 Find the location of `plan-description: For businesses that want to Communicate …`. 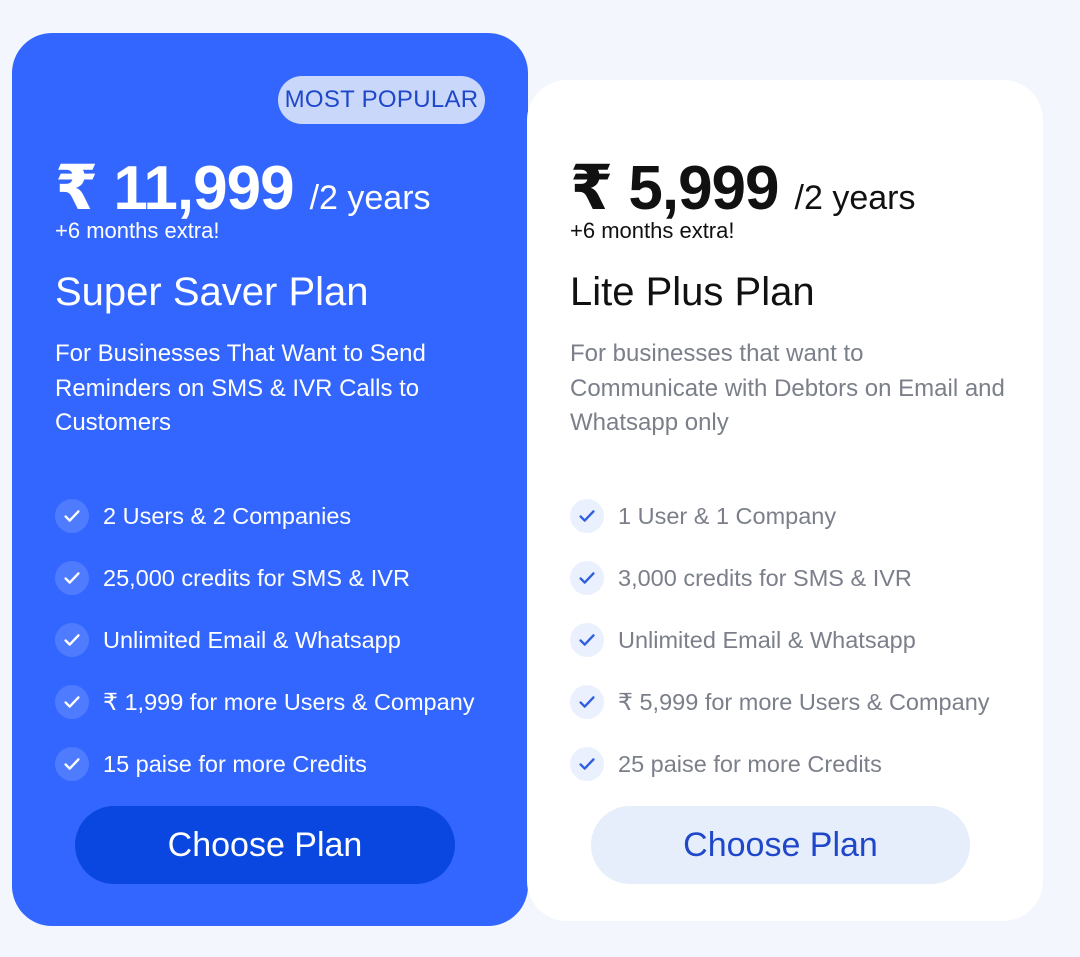

plan-description: For businesses that want to Communicate … is located at coordinates (787, 388).